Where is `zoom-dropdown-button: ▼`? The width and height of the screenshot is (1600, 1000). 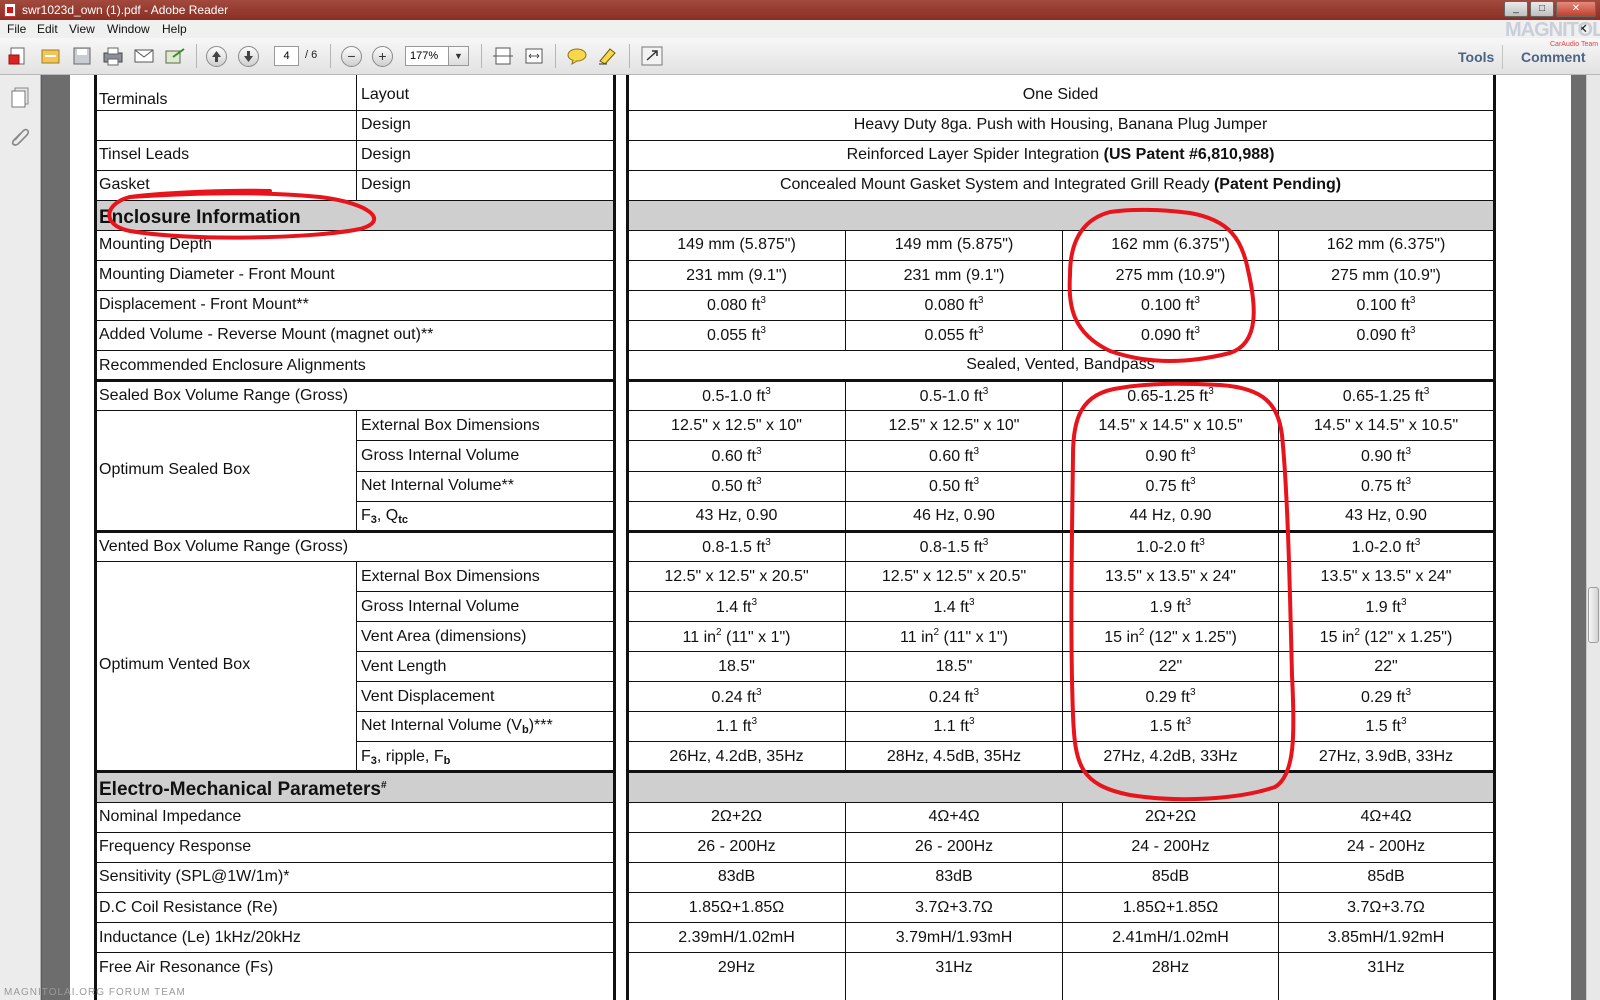
zoom-dropdown-button: ▼ is located at coordinates (459, 56).